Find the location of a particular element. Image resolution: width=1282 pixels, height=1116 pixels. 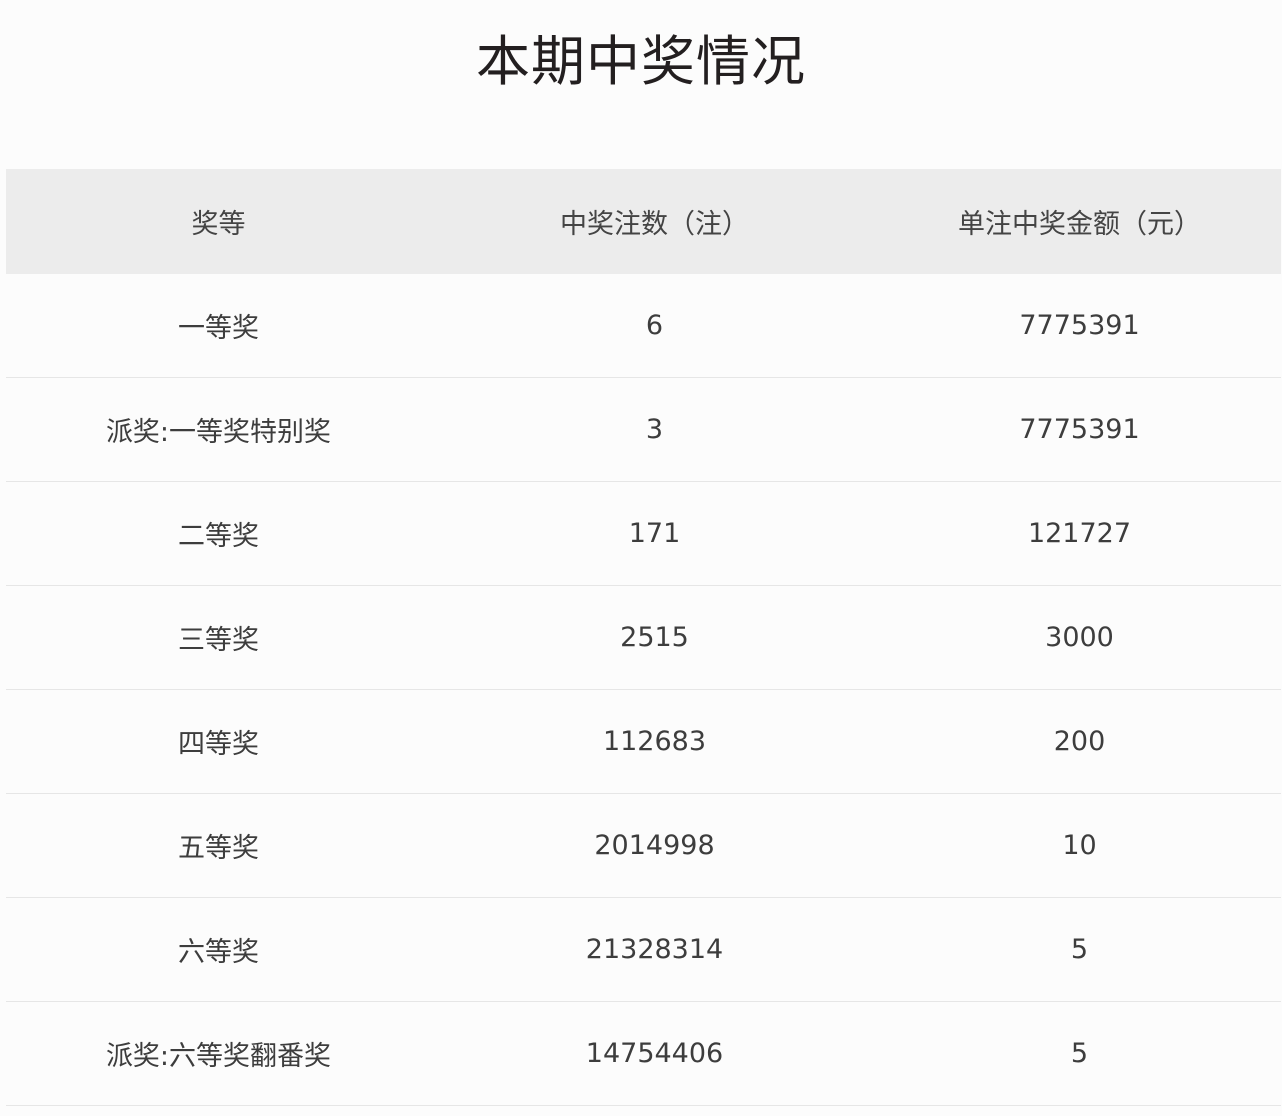

prize-level-cell: 五等奖 is located at coordinates (218, 848).